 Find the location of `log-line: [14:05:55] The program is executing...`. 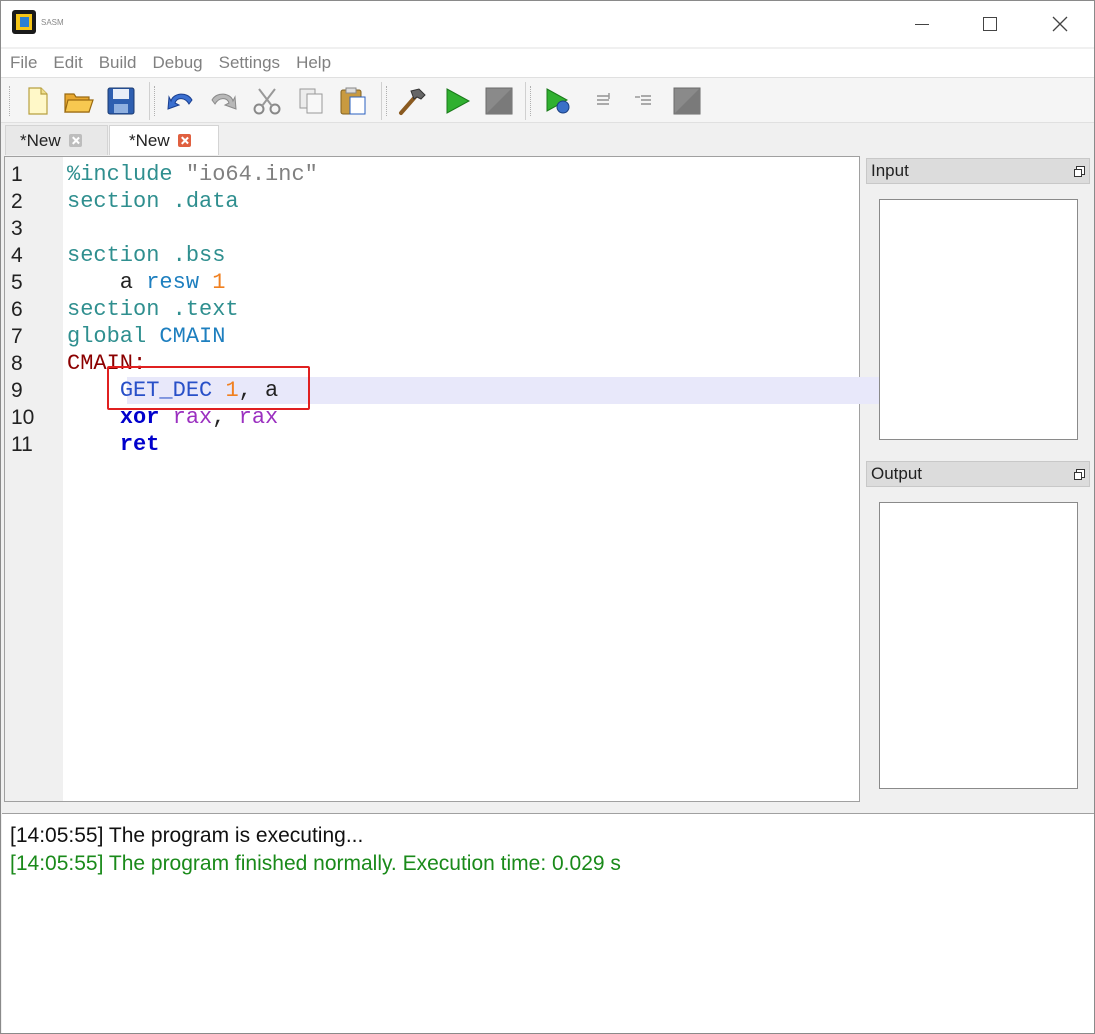

log-line: [14:05:55] The program is executing... is located at coordinates (187, 835).